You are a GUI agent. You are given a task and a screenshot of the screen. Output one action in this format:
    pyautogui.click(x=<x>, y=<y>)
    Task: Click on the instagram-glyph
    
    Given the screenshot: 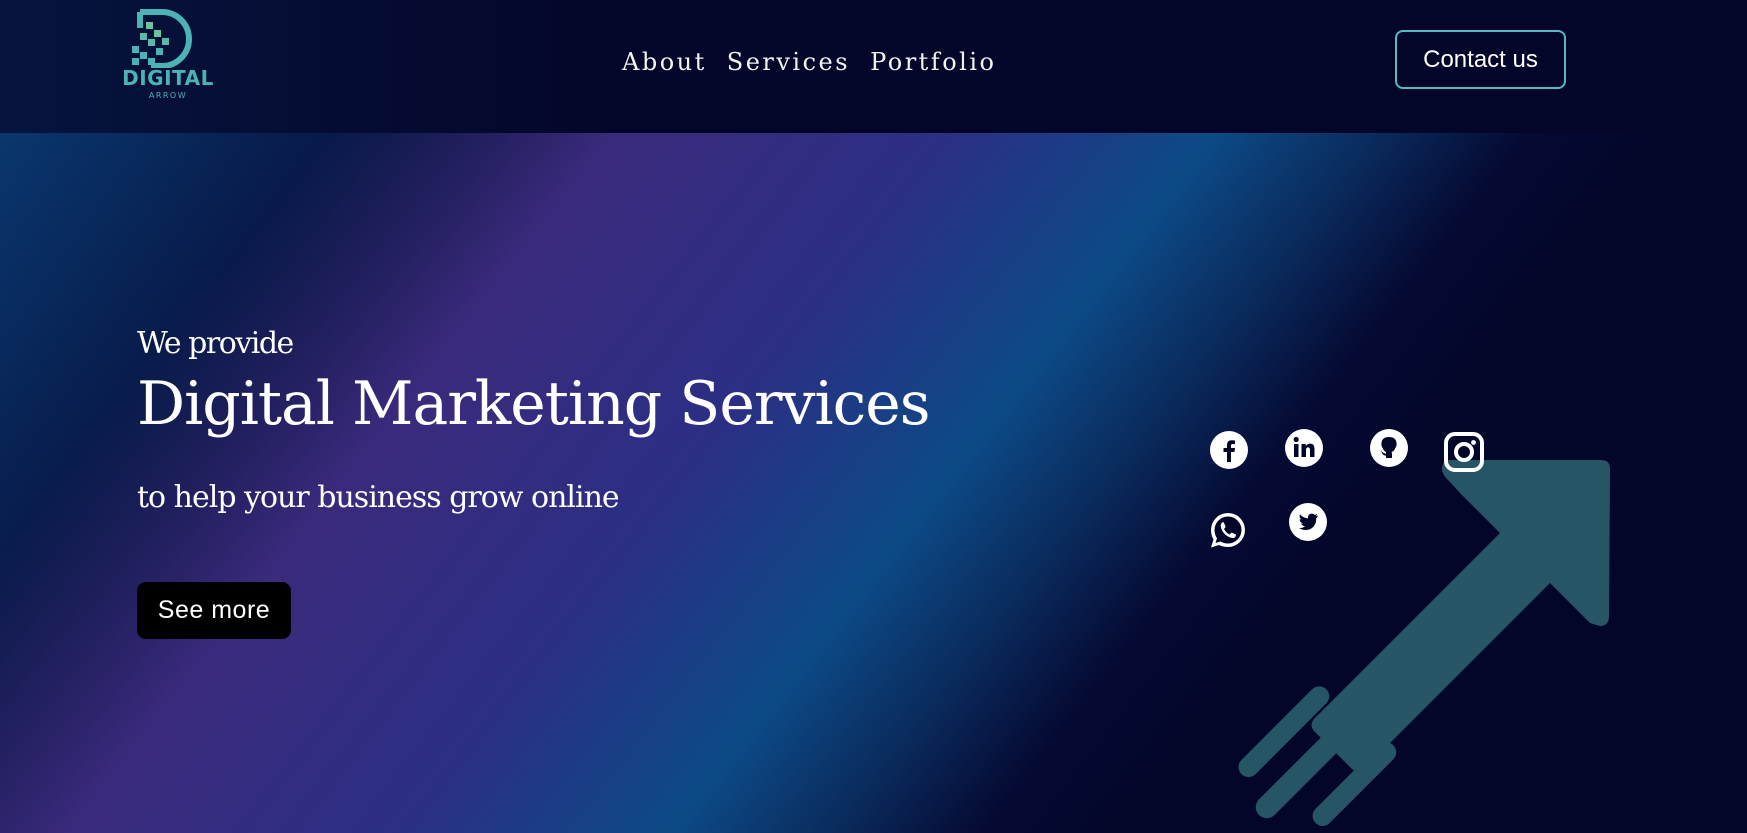 What is the action you would take?
    pyautogui.click(x=1464, y=452)
    